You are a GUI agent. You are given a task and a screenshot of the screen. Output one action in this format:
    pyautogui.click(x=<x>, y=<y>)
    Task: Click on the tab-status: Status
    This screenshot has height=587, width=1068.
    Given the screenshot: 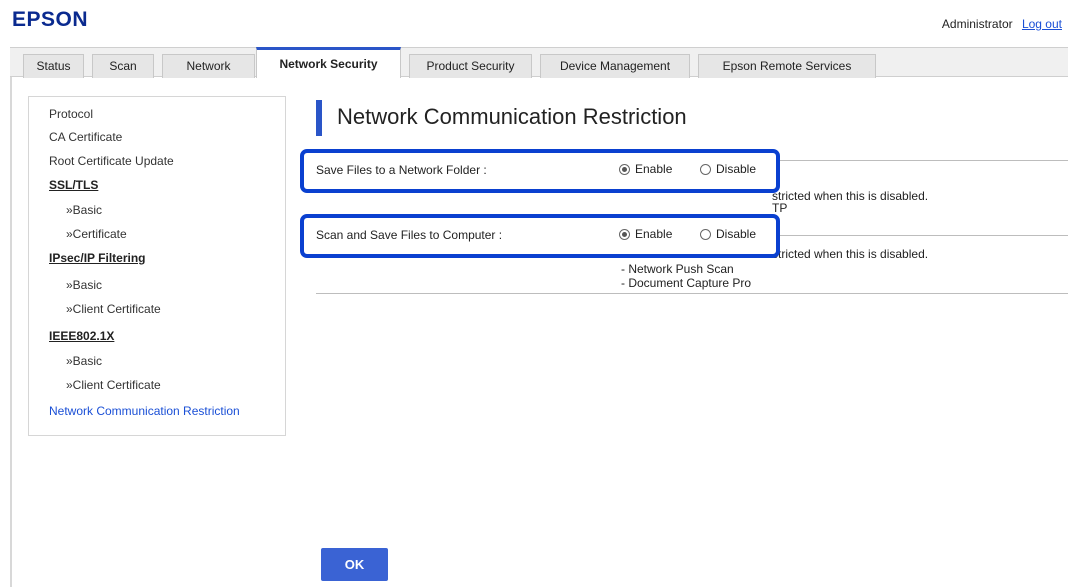 What is the action you would take?
    pyautogui.click(x=53, y=66)
    